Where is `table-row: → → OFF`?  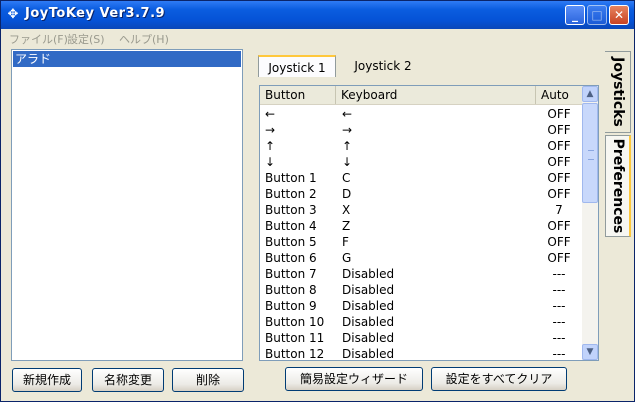
table-row: → → OFF is located at coordinates (421, 130).